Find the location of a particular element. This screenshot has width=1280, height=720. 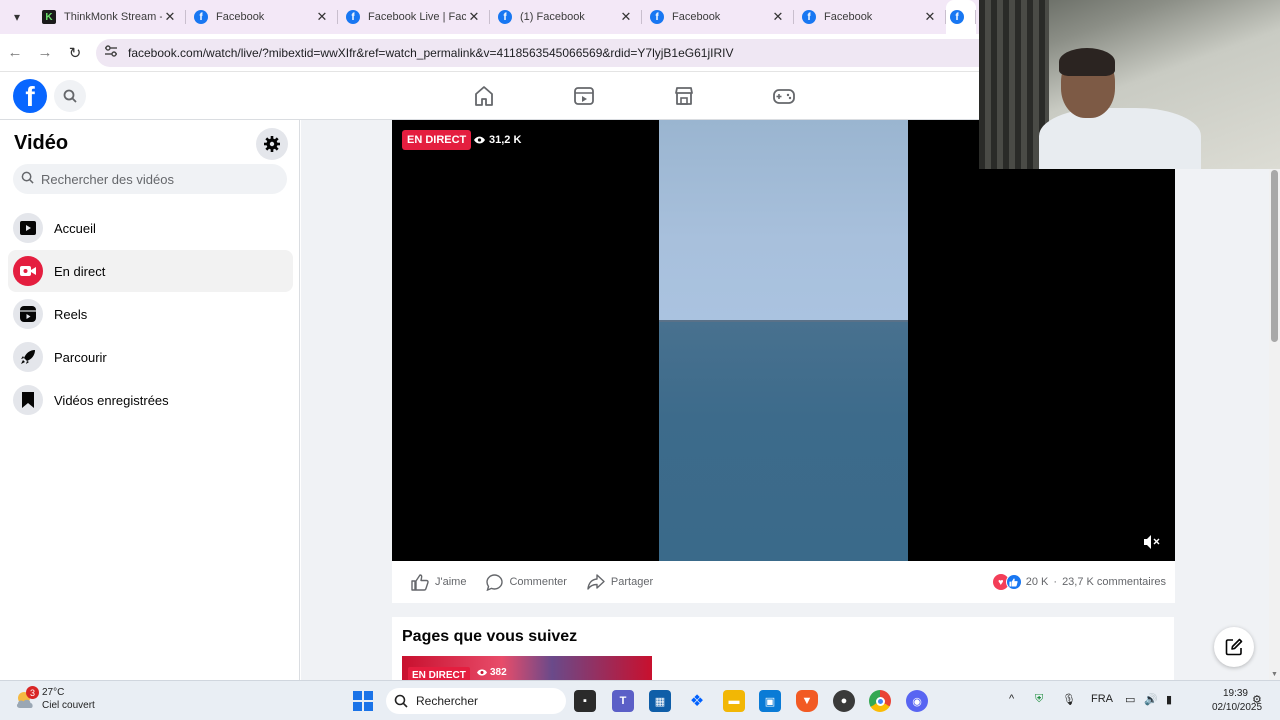

store-icon: ▦ is located at coordinates (660, 701).